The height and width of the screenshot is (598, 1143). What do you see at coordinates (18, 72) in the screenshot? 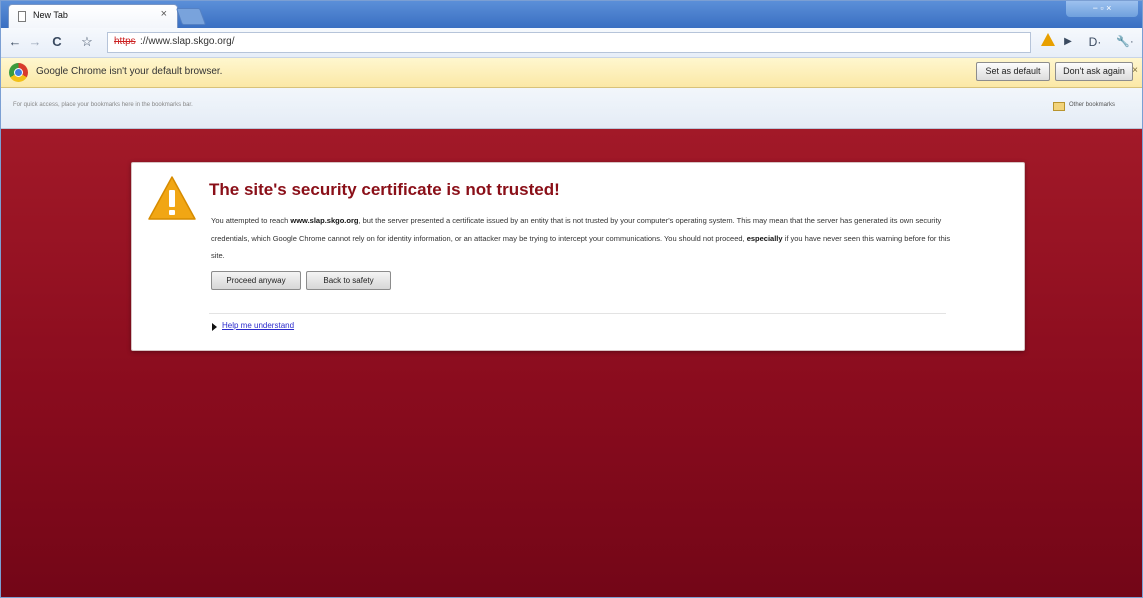
I see `chrome-logo-icon` at bounding box center [18, 72].